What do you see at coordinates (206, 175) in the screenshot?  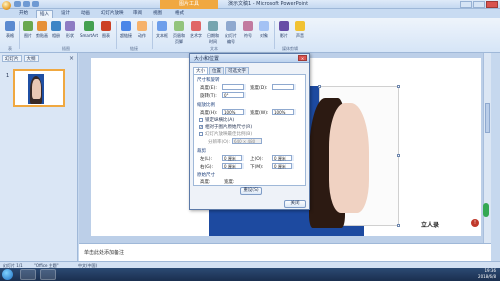 I see `section-original-size: 原始尺寸` at bounding box center [206, 175].